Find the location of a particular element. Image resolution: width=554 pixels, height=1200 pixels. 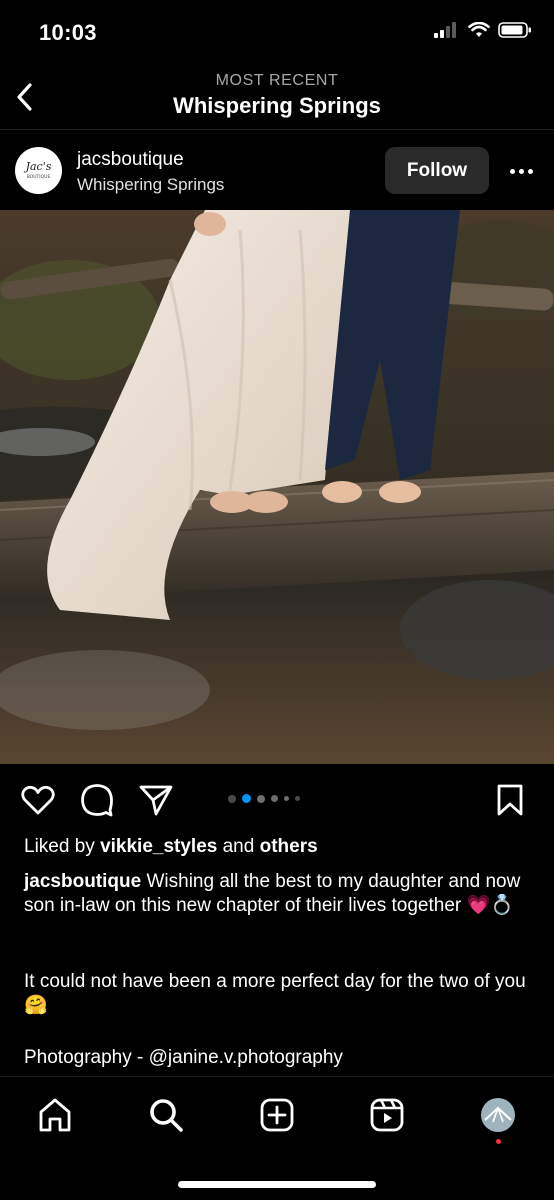

like-button is located at coordinates (38, 800).